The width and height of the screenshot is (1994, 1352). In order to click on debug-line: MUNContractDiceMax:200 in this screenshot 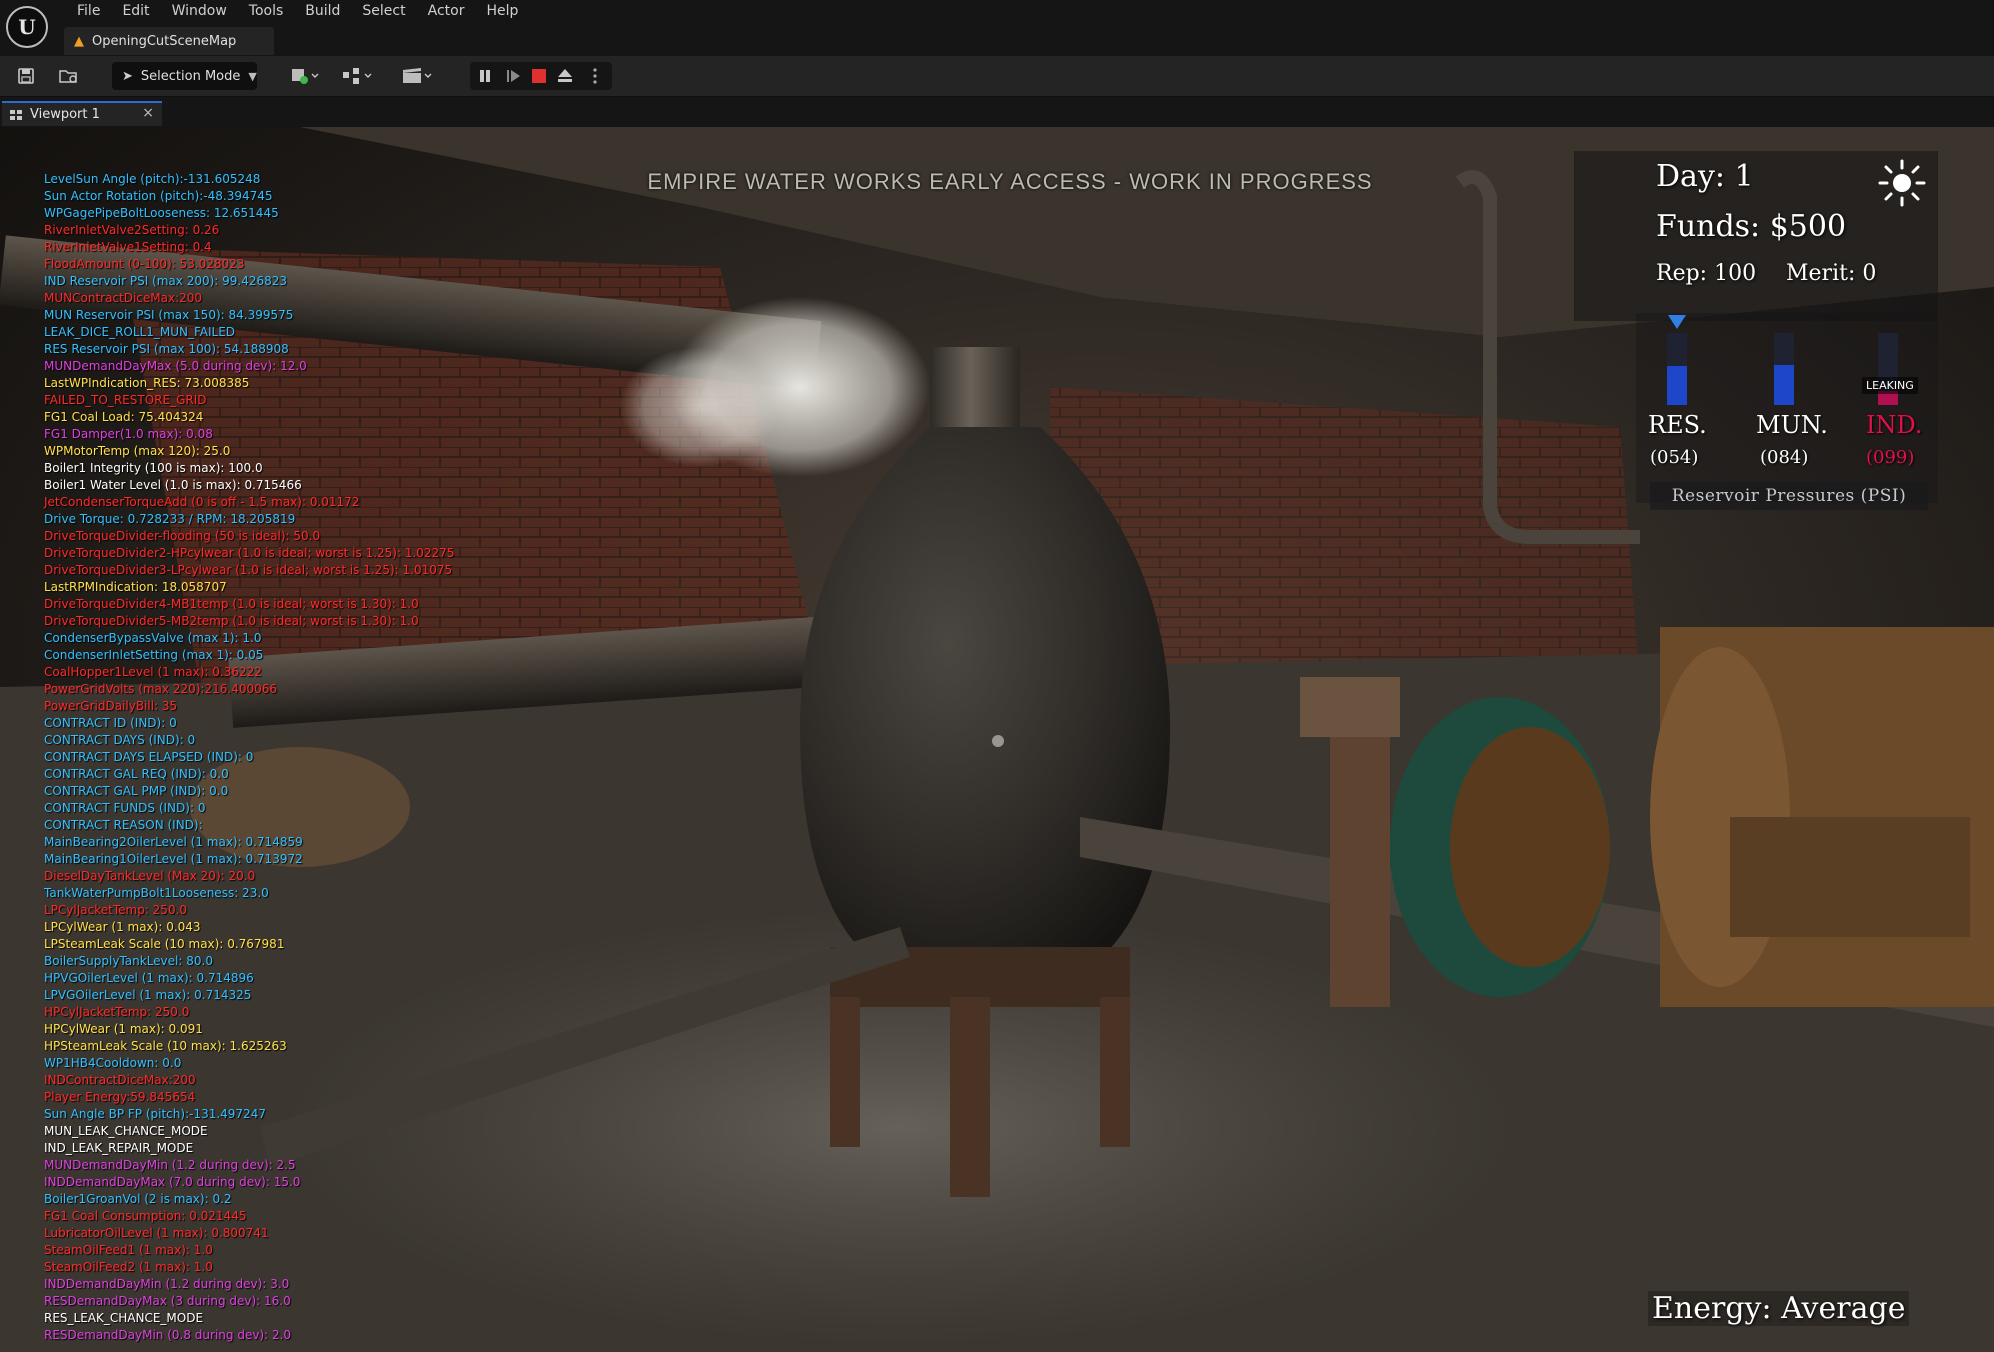, I will do `click(123, 298)`.